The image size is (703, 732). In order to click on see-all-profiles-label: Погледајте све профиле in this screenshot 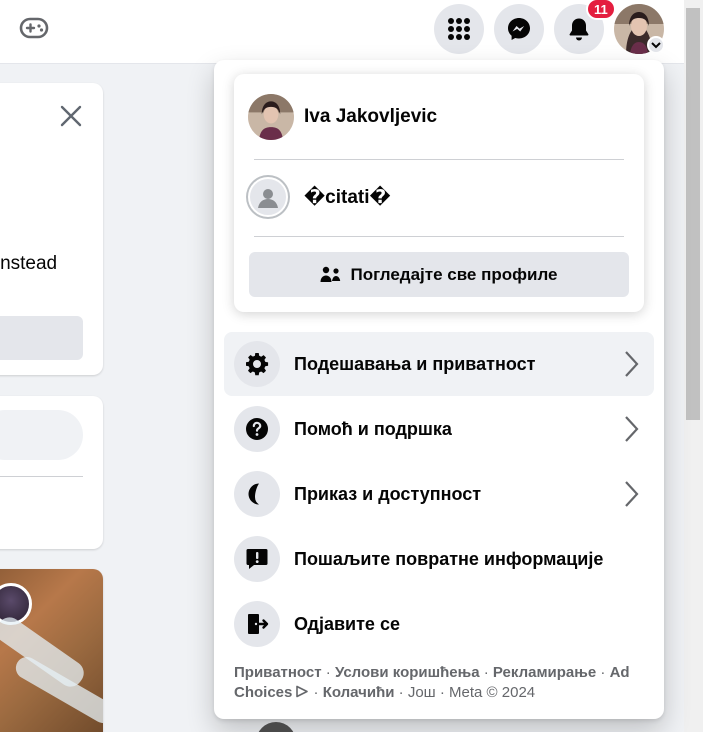, I will do `click(454, 274)`.